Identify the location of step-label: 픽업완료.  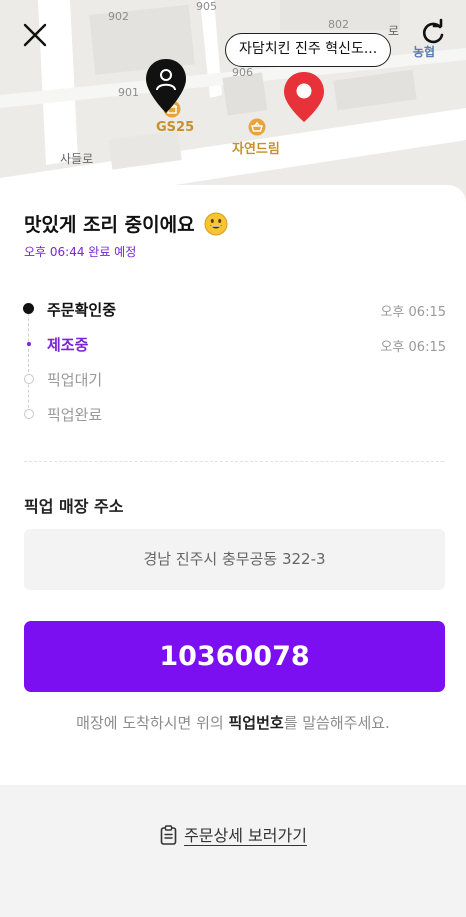
(75, 415).